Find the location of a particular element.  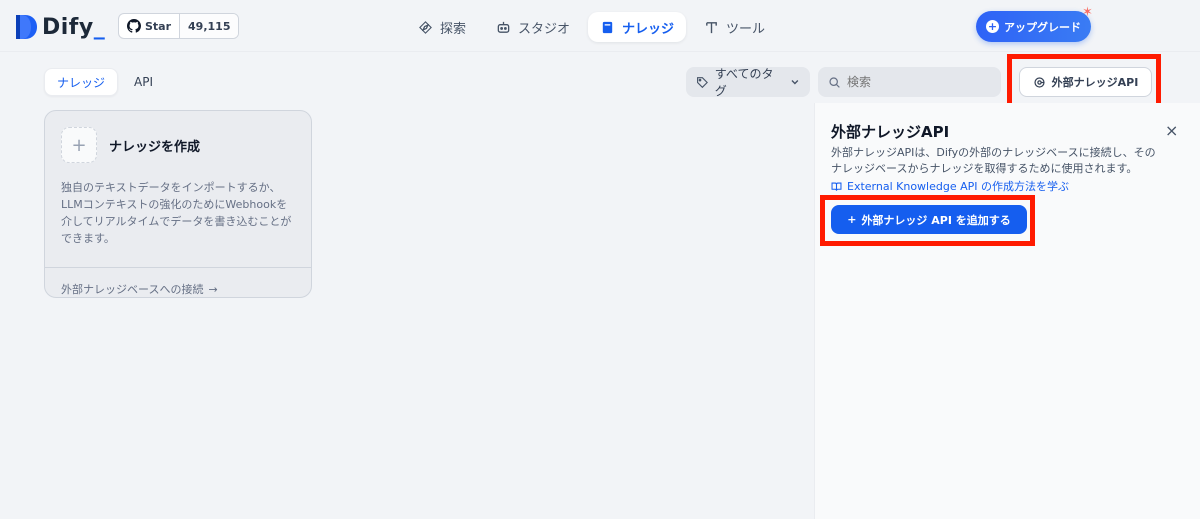

dify-logo-icon is located at coordinates (26, 27).